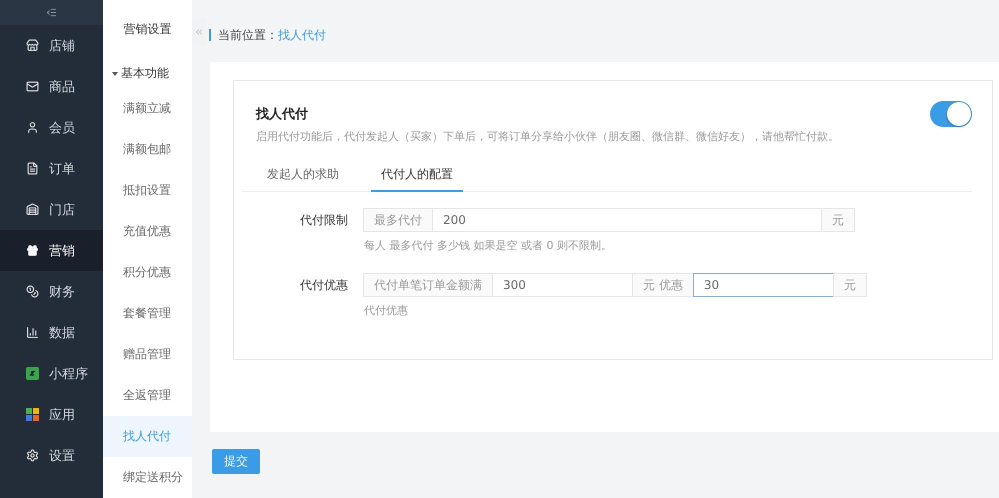 The width and height of the screenshot is (999, 498). Describe the element at coordinates (324, 220) in the screenshot. I see `field-label: 代付限制` at that location.